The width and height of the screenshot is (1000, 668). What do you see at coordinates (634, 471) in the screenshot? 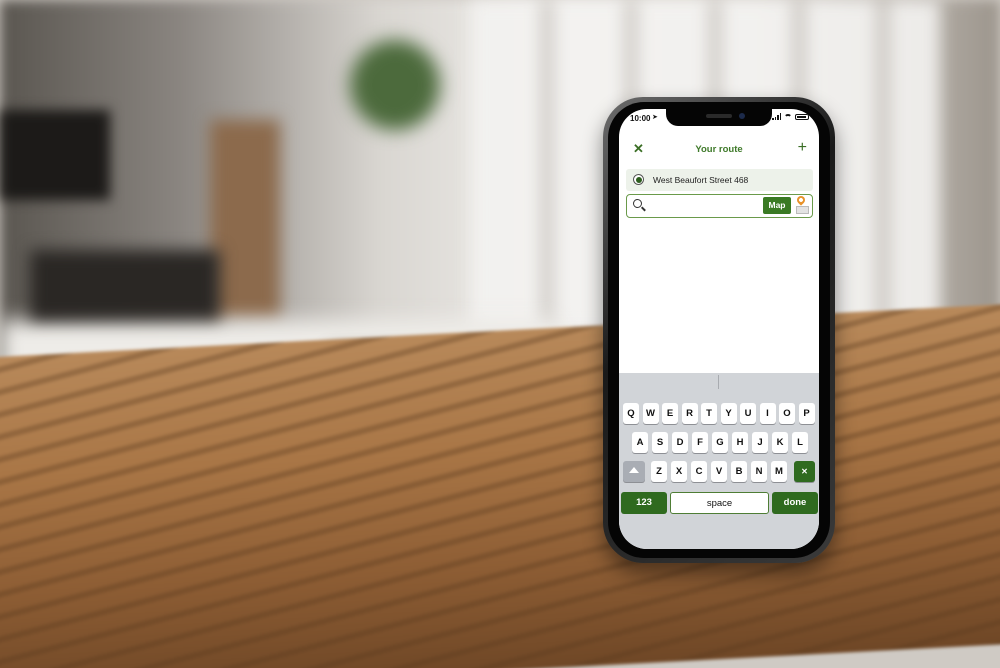
I see `shift-icon` at bounding box center [634, 471].